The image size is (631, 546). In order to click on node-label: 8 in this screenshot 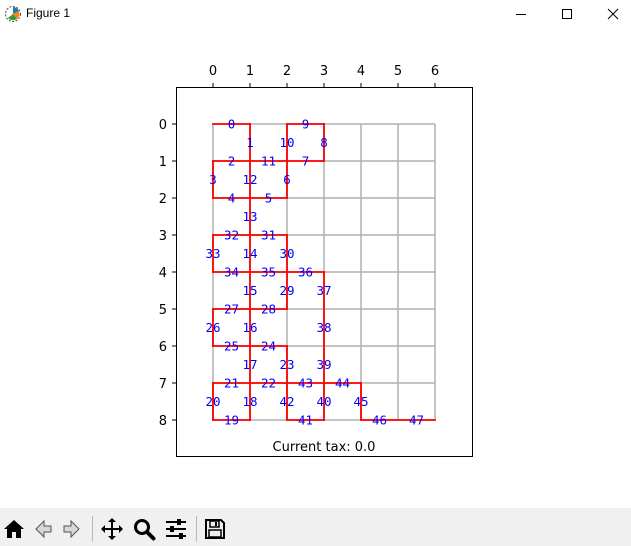, I will do `click(324, 142)`.